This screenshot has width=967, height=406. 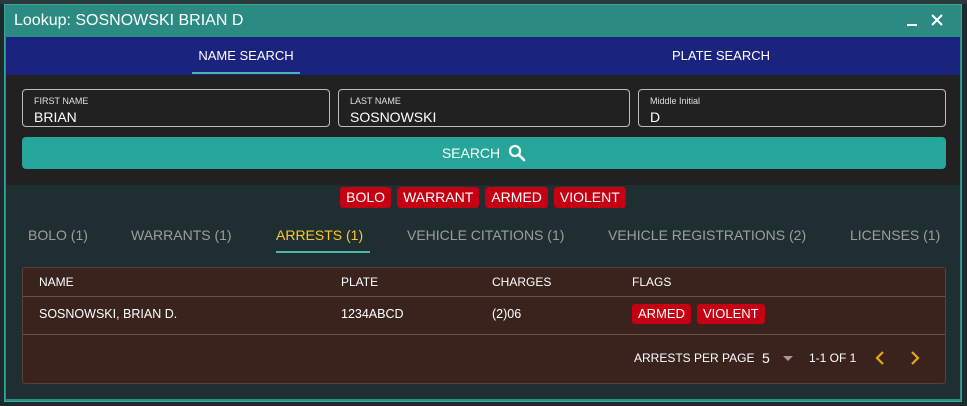 I want to click on close-button, so click(x=937, y=20).